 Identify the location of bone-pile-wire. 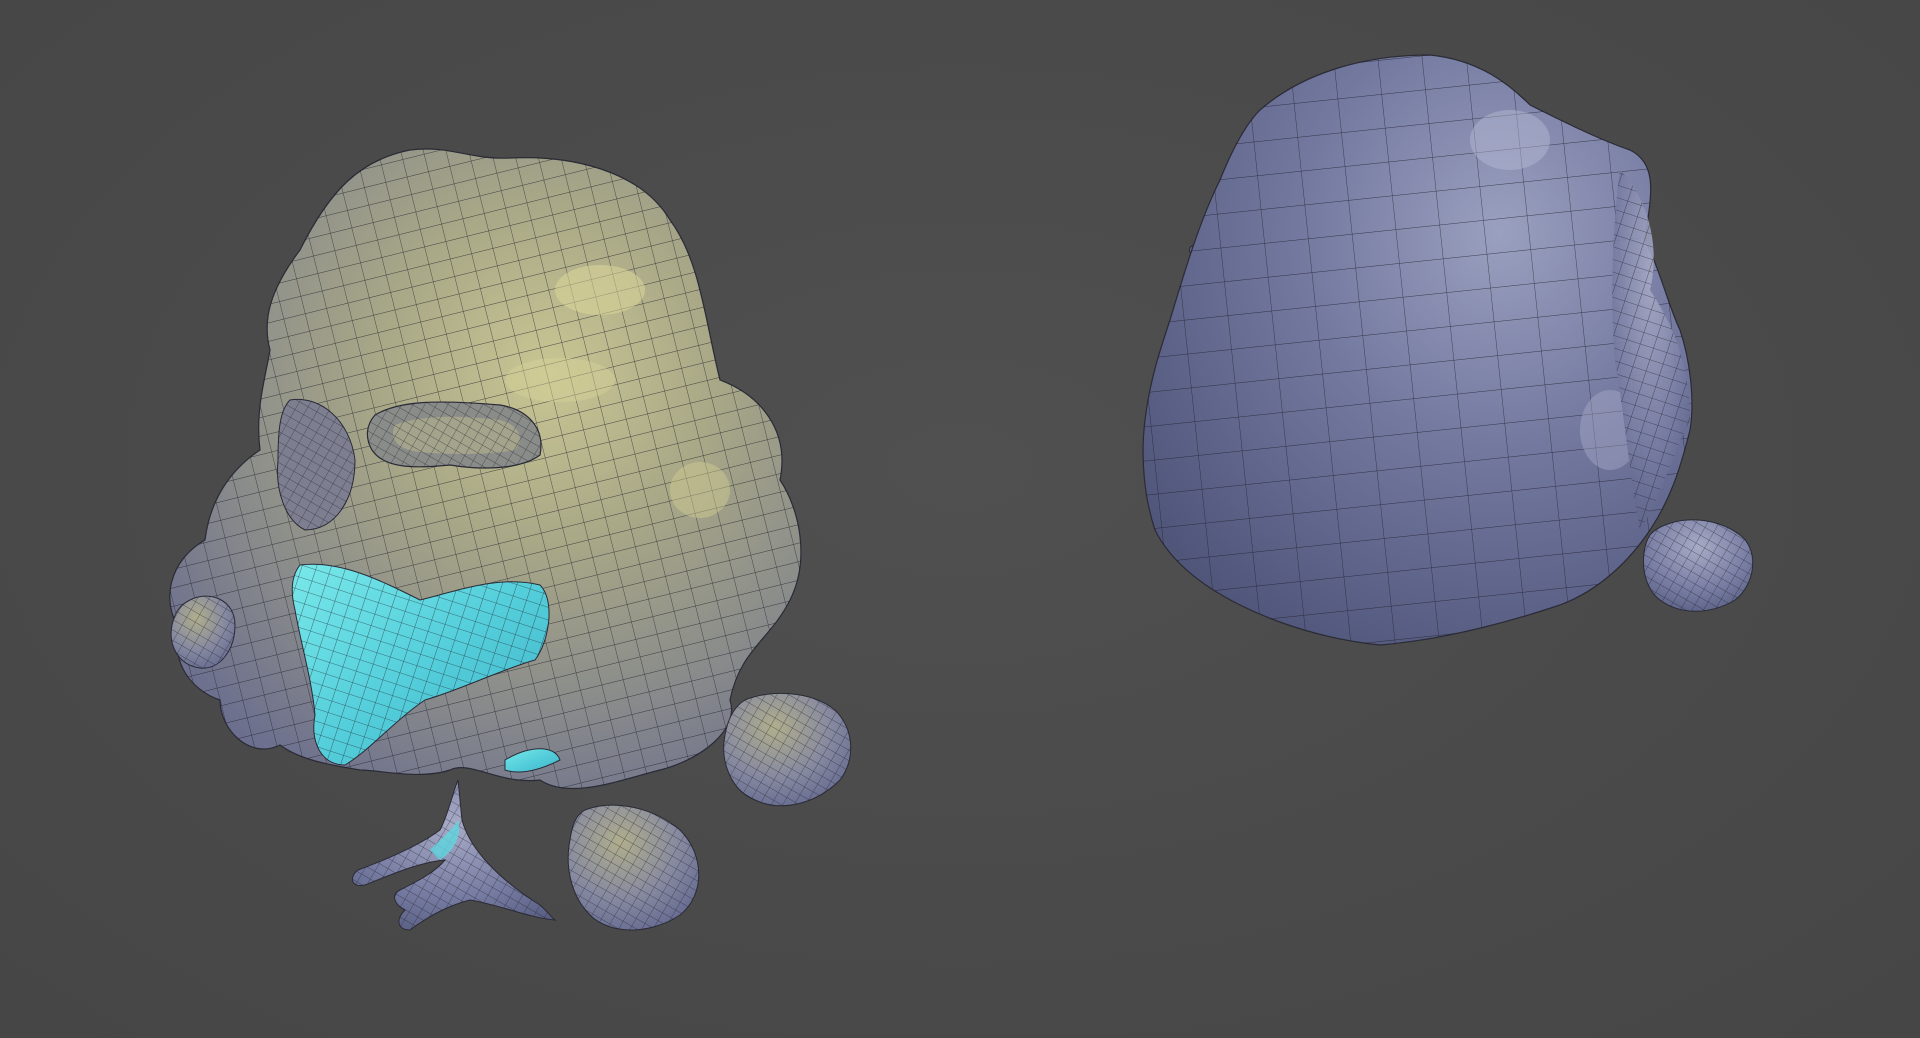
(453, 855).